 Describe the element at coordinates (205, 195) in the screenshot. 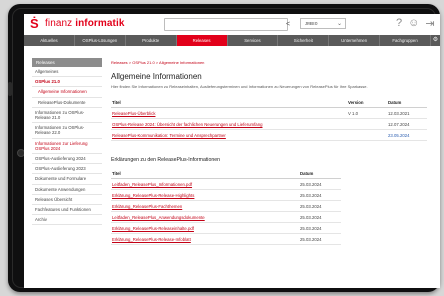

I see `document-link: Erklärung_ReleasePlus-Release-Highlights` at that location.